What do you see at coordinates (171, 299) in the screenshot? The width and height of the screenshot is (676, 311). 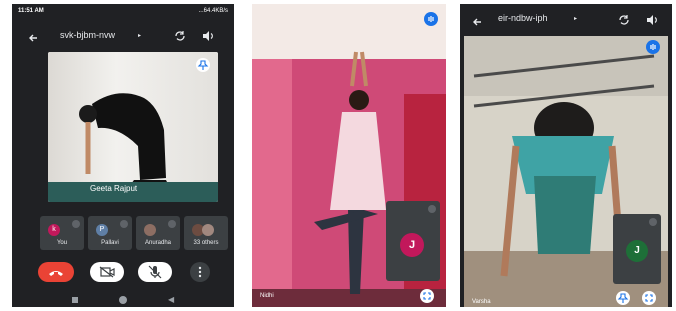 I see `back-nav-icon: ◀` at bounding box center [171, 299].